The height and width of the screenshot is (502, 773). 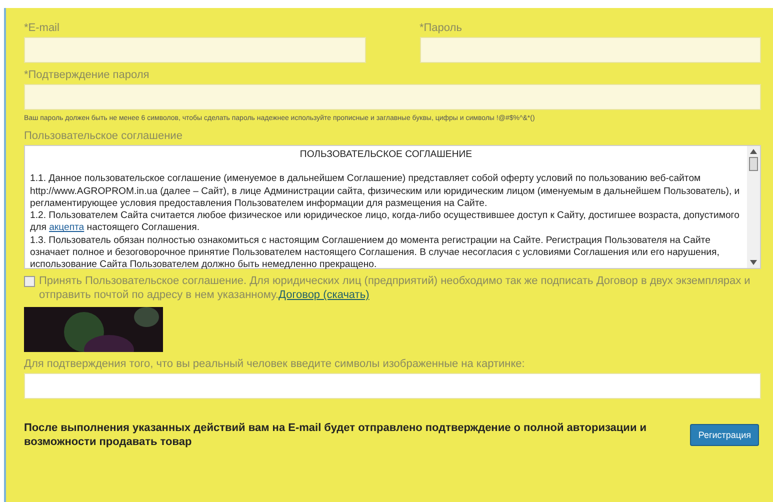 I want to click on field-label: *E-mail, so click(x=42, y=28).